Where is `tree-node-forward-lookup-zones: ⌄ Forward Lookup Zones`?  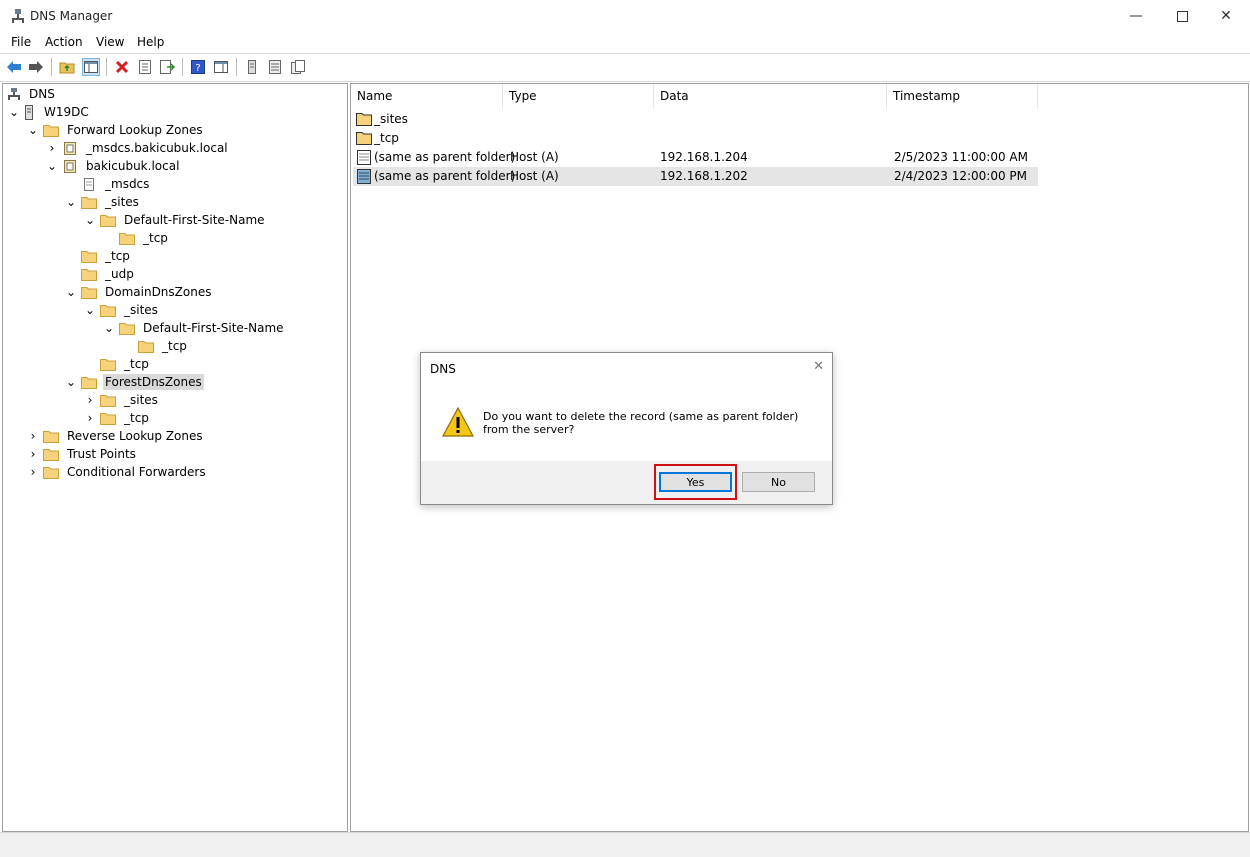 tree-node-forward-lookup-zones: ⌄ Forward Lookup Zones is located at coordinates (116, 130).